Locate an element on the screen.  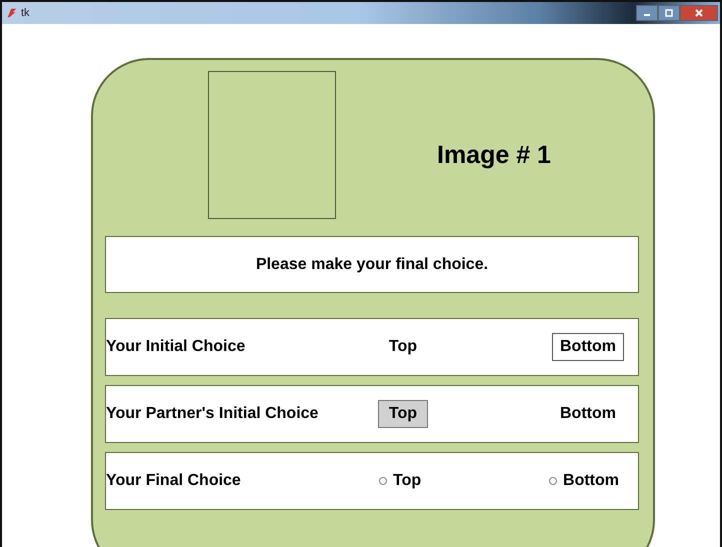
row-label: Your Partner's Initial Choice is located at coordinates (213, 414).